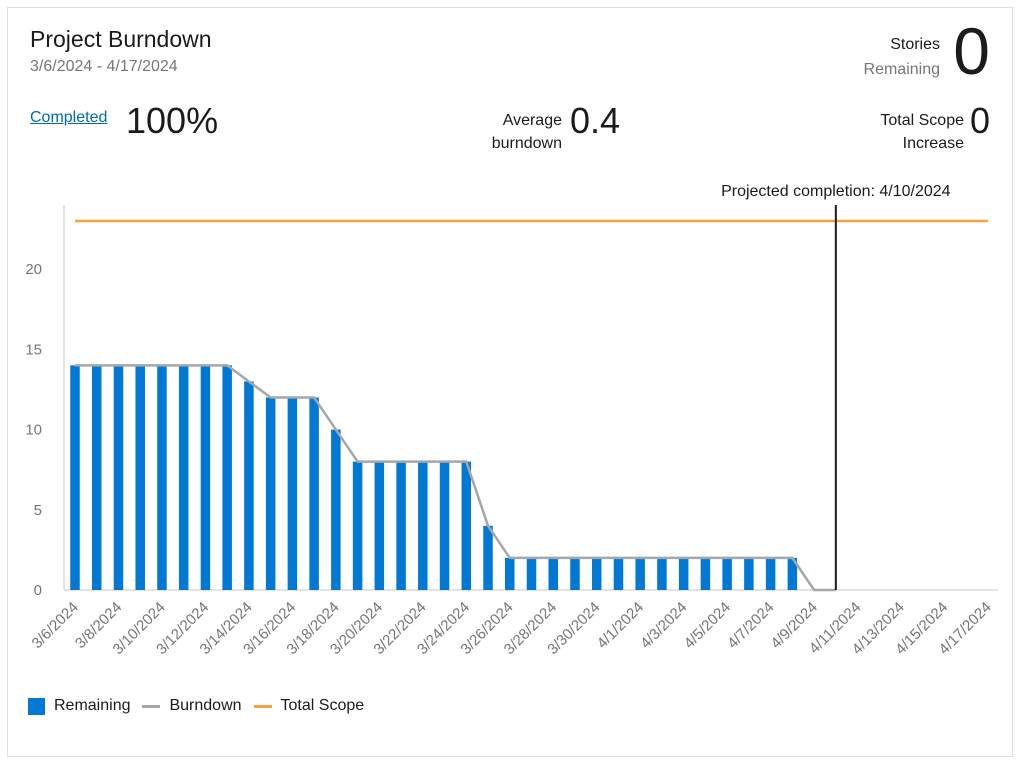  What do you see at coordinates (663, 625) in the screenshot?
I see `x-tick-label: 4/3/2024` at bounding box center [663, 625].